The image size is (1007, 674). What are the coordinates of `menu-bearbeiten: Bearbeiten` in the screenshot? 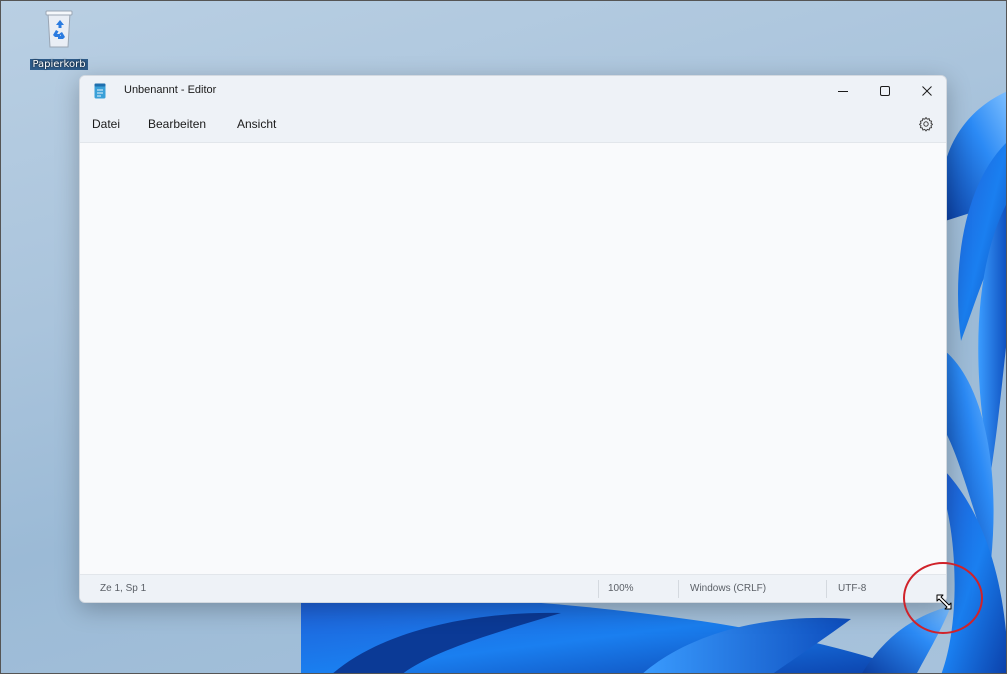 It's located at (177, 124).